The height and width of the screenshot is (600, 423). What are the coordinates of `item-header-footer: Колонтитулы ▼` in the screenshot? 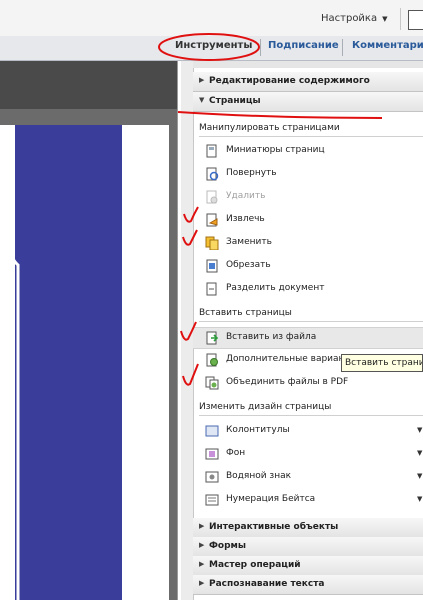 It's located at (313, 431).